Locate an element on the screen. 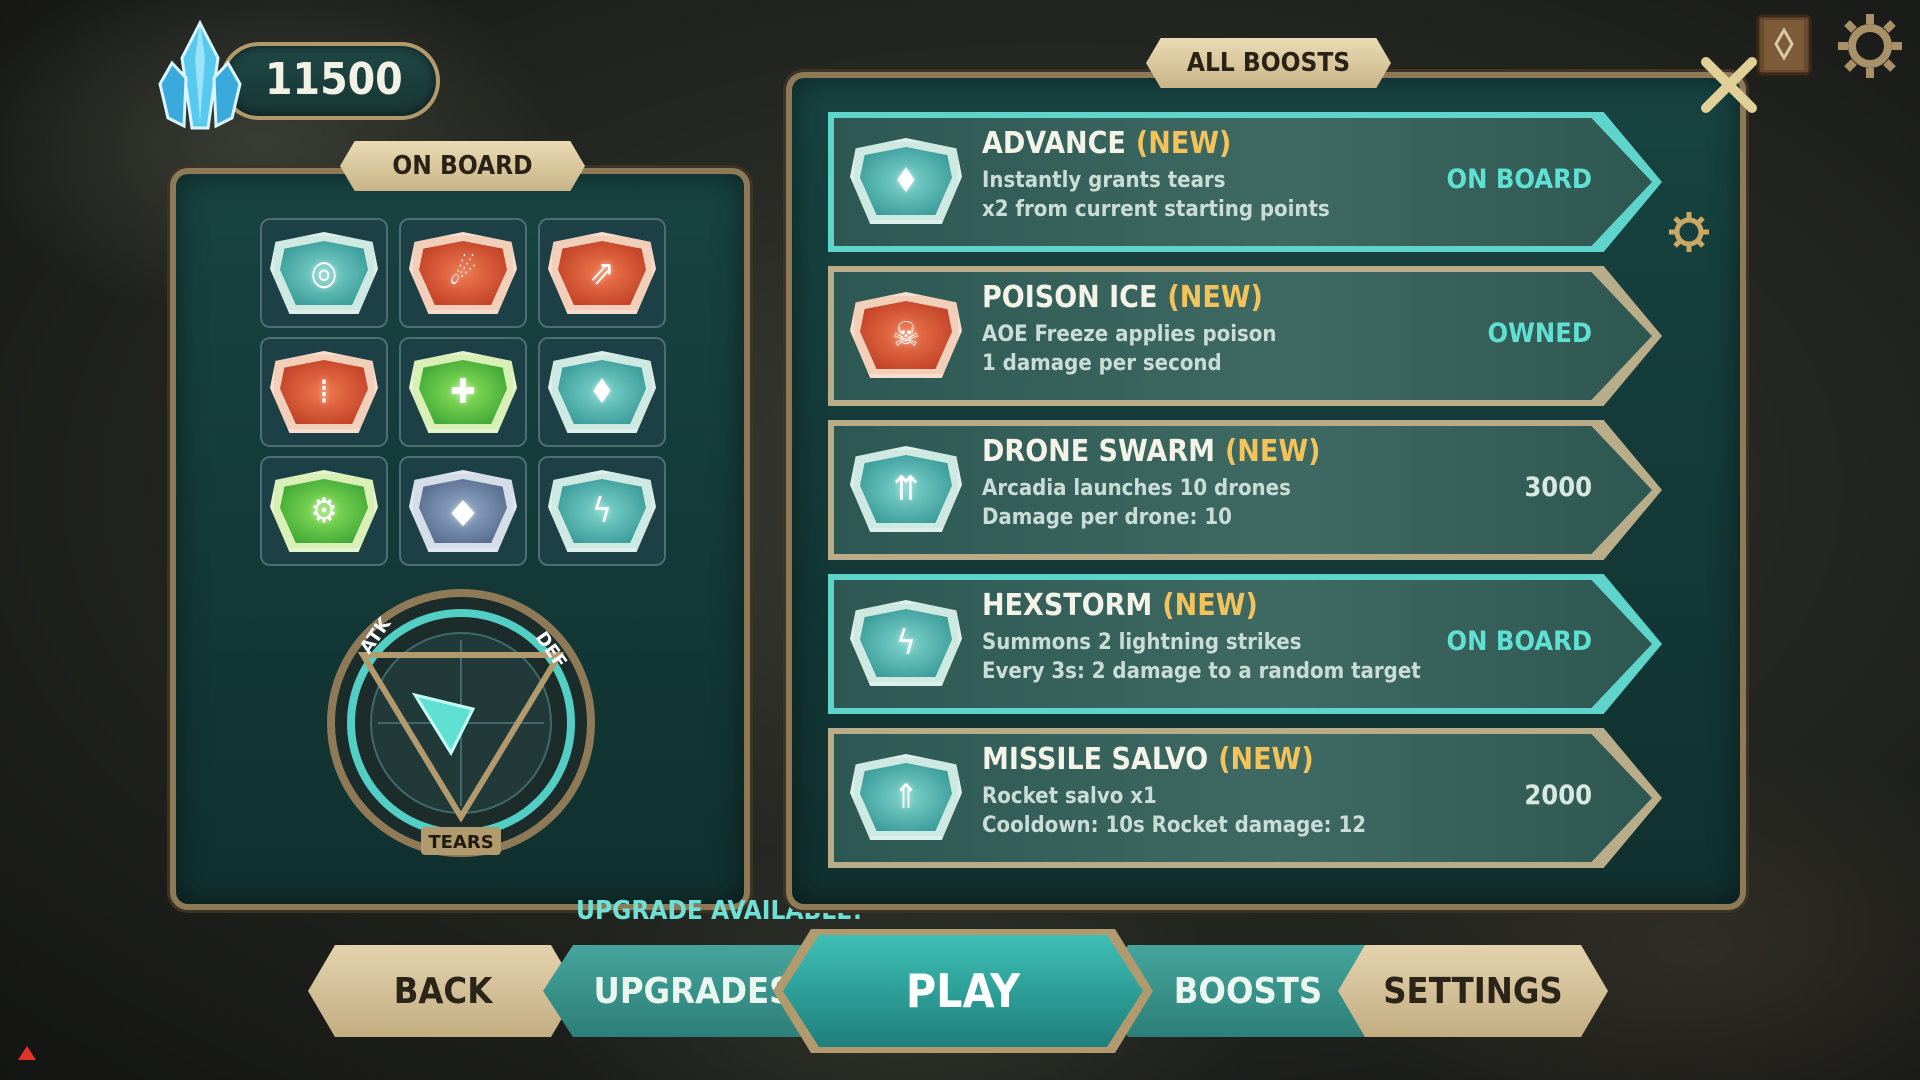  burning-ring-icon: ◎ is located at coordinates (324, 273).